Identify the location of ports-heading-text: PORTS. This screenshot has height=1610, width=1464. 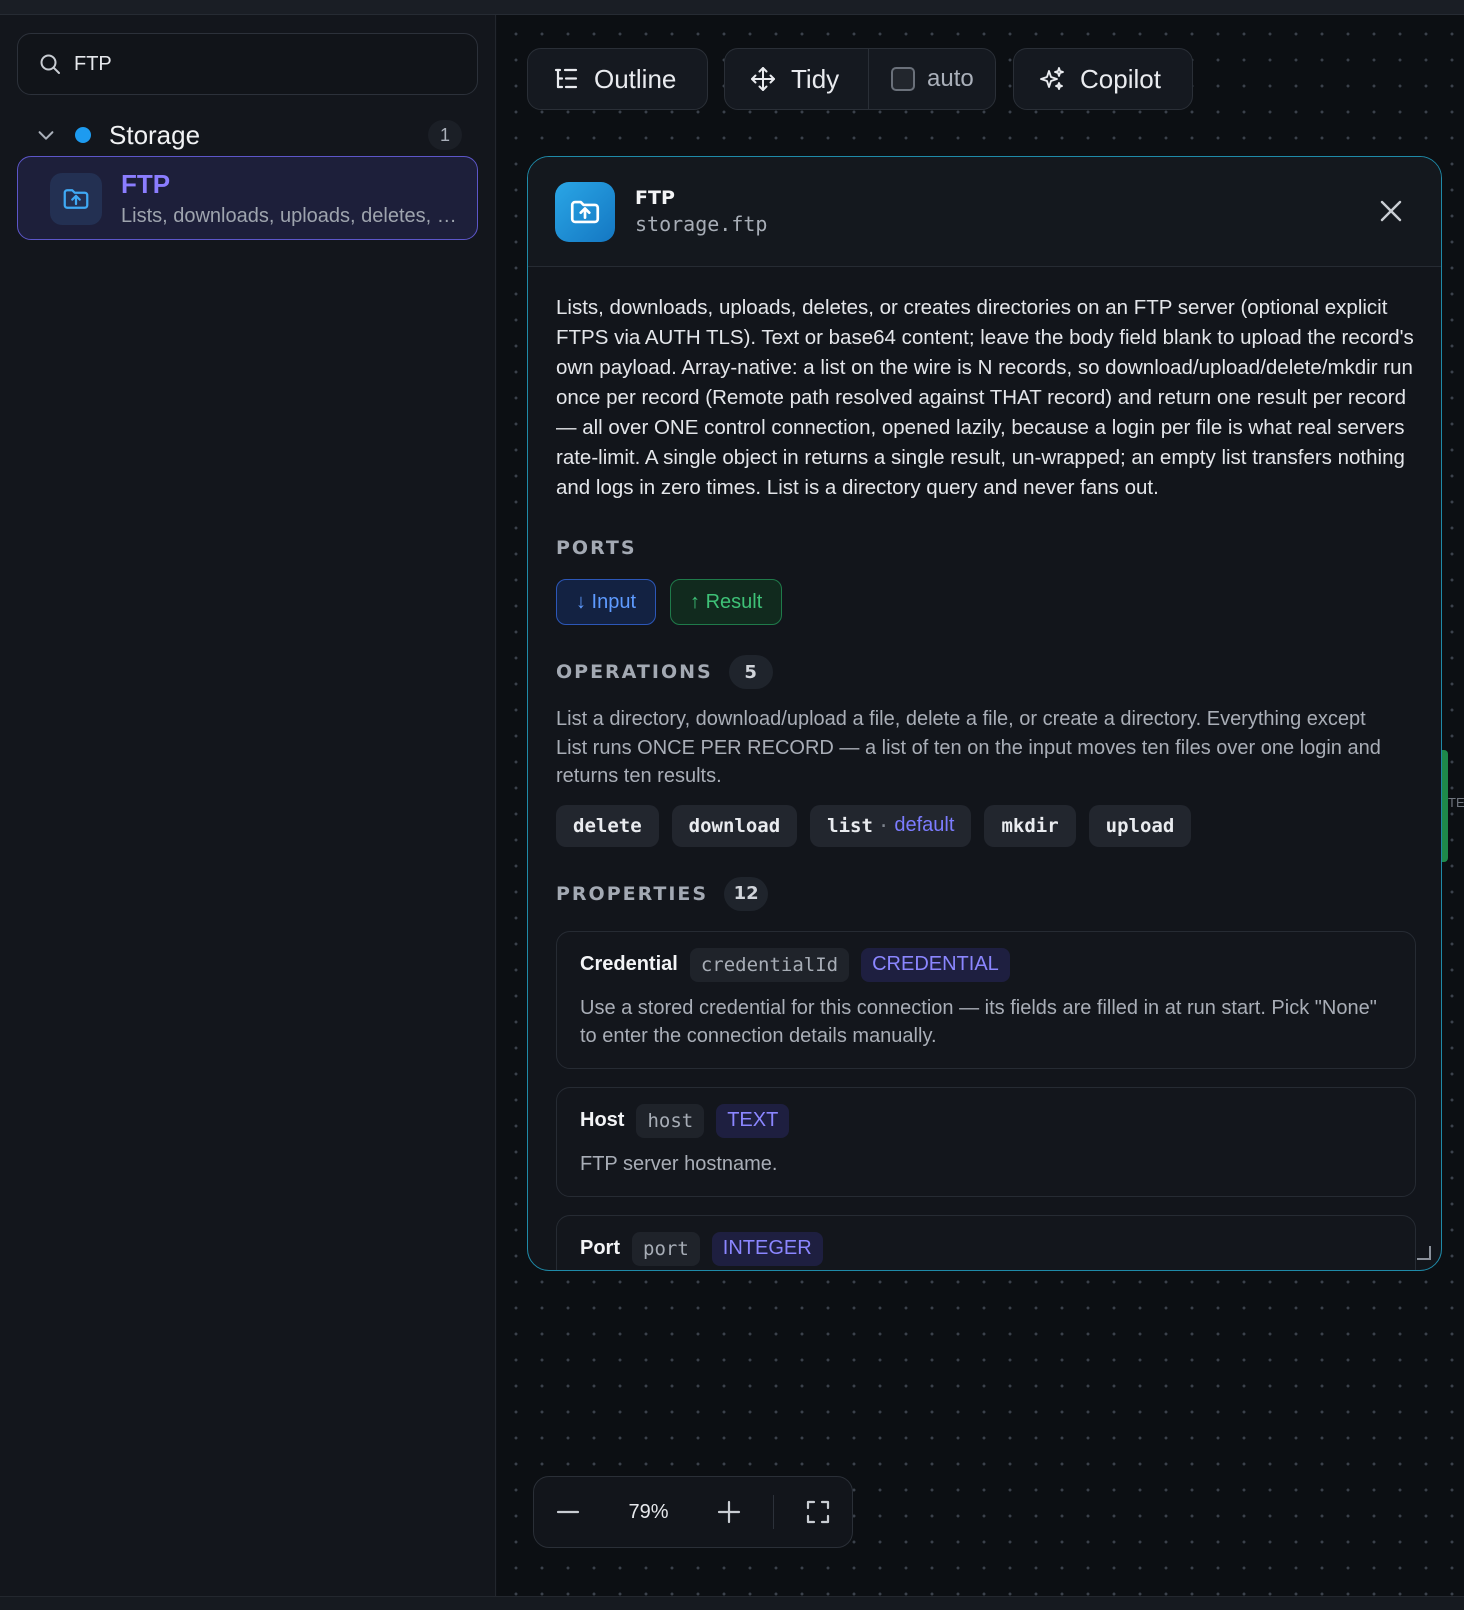
(596, 548).